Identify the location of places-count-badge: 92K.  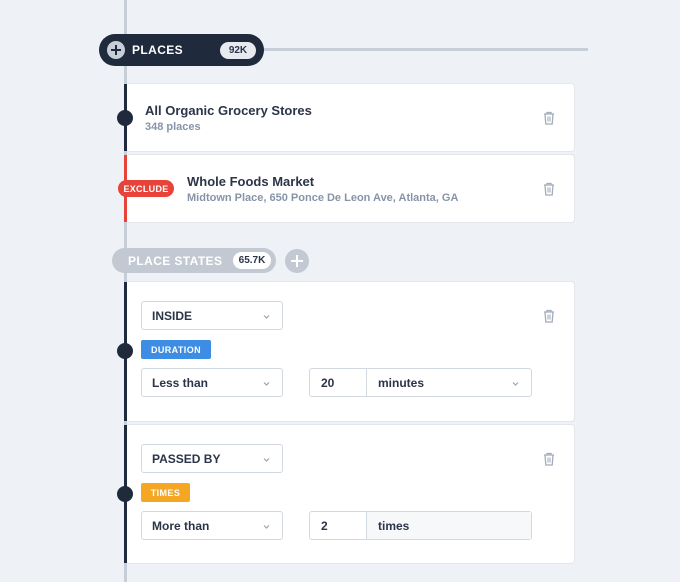
(238, 50).